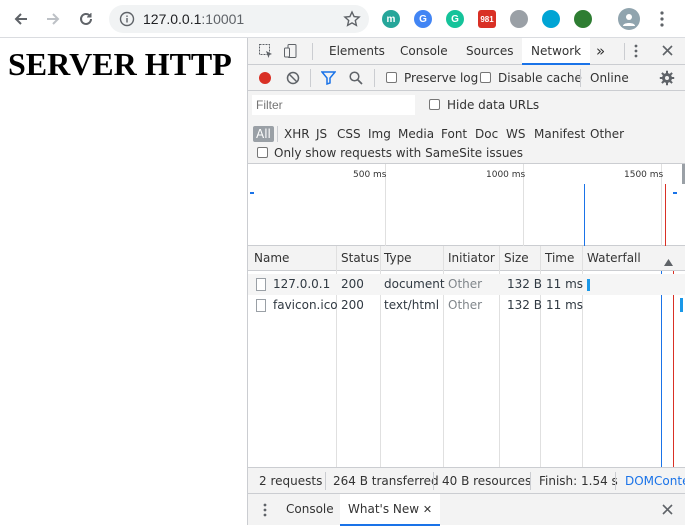 Image resolution: width=685 pixels, height=526 pixels. I want to click on devtools-tab-bar: Elements Console Sources Network », so click(466, 51).